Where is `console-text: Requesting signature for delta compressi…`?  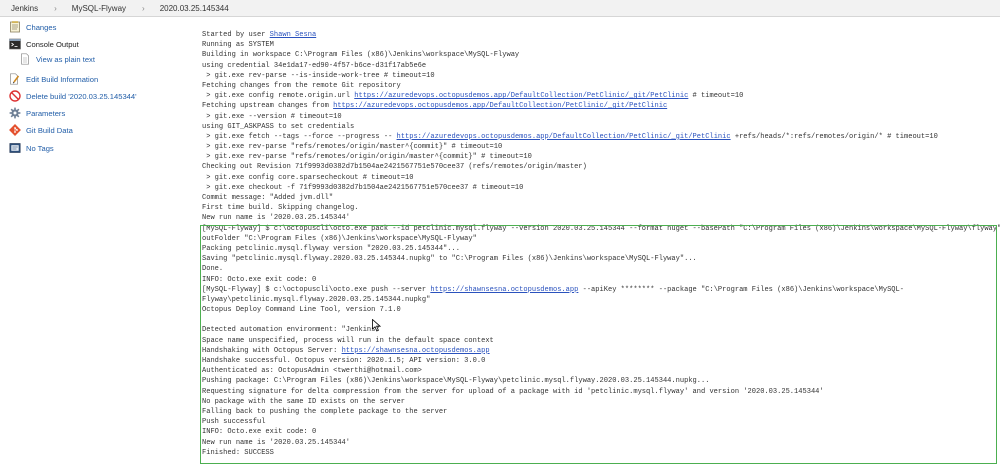
console-text: Requesting signature for delta compressi… is located at coordinates (513, 391).